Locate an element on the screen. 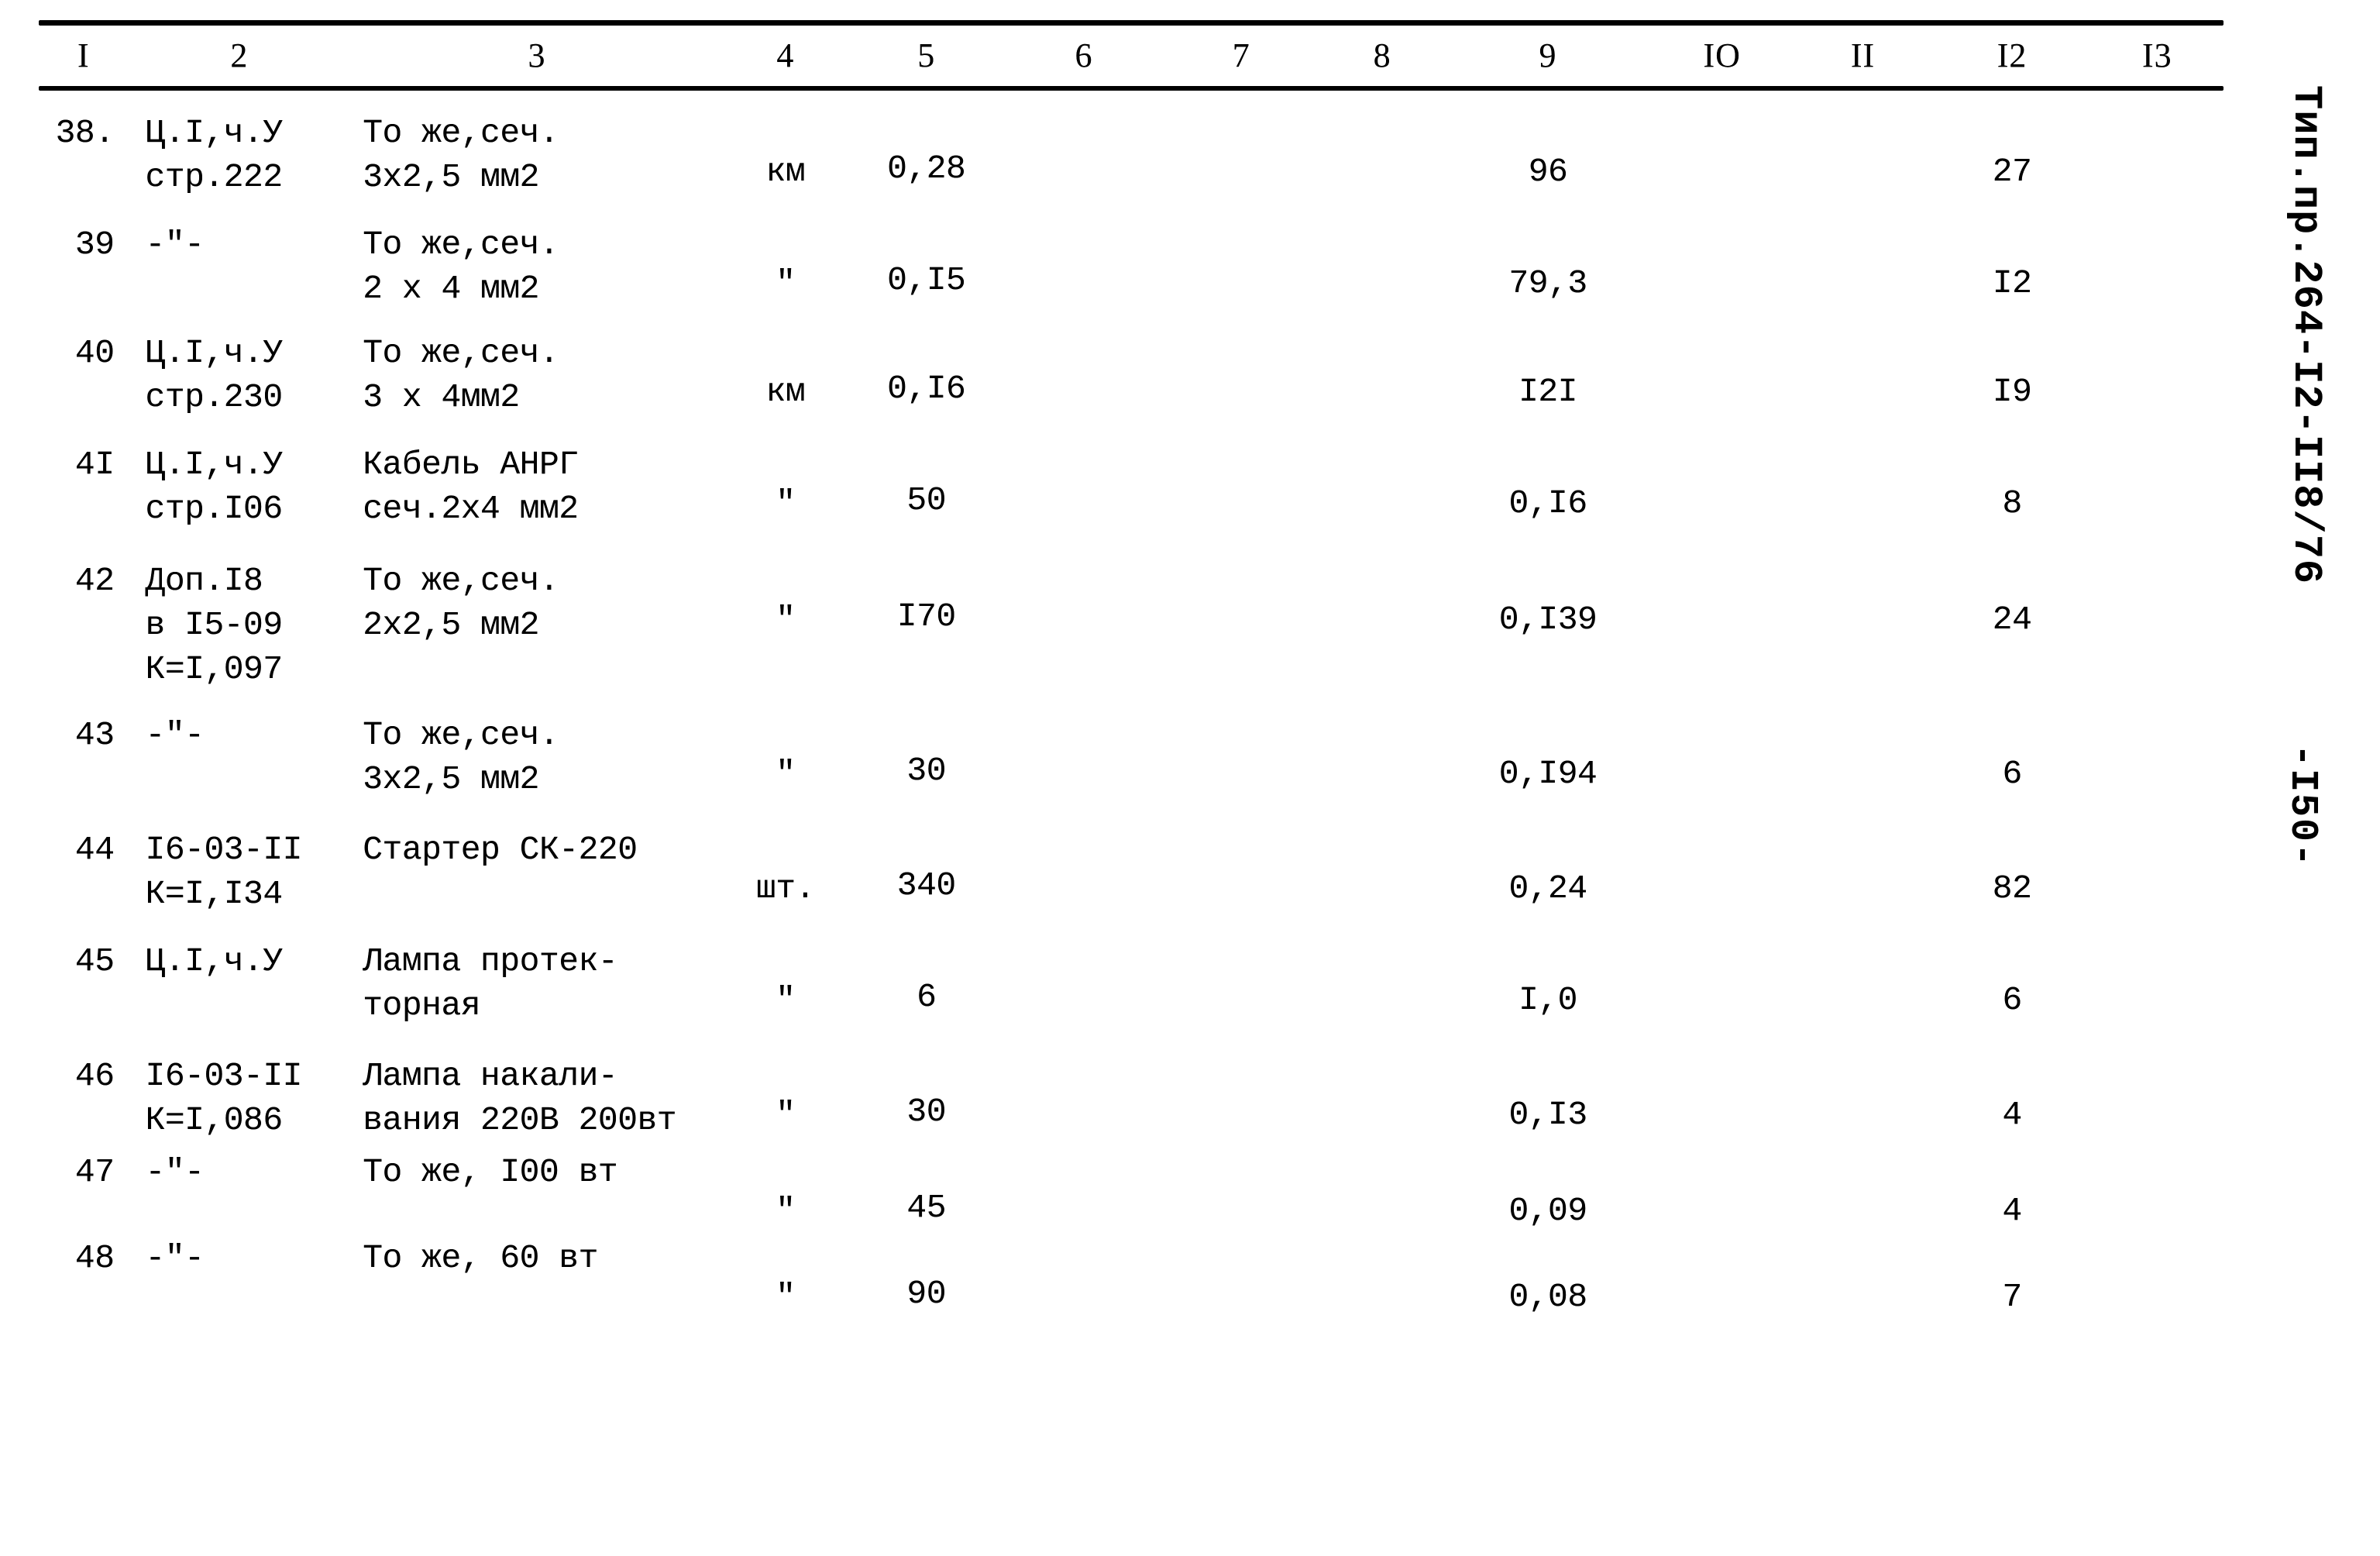  row-value-col9: 0,09 is located at coordinates (1548, 1211).